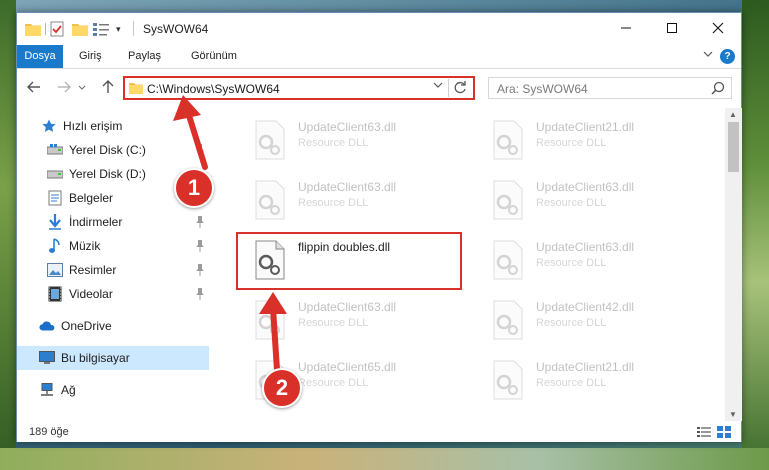  Describe the element at coordinates (107, 174) in the screenshot. I see `sidebar-item-label: Yerel Disk (D:)` at that location.